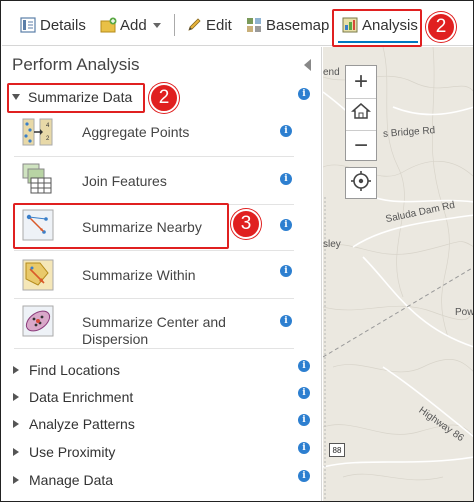  I want to click on home-button, so click(361, 114).